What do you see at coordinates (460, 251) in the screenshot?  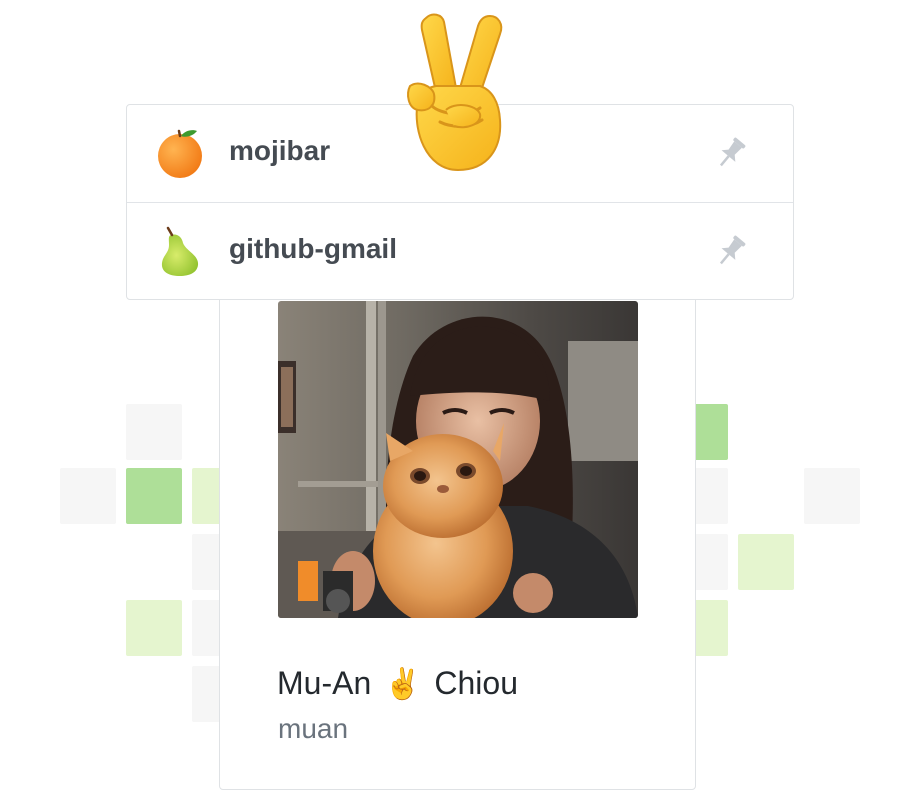 I see `repo-item-github-gmail: github-gmail` at bounding box center [460, 251].